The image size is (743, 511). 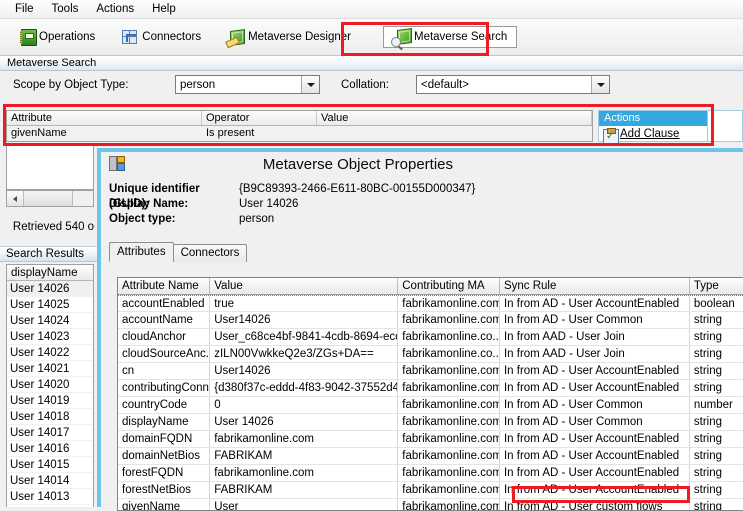 I want to click on cell-type: number, so click(x=713, y=405).